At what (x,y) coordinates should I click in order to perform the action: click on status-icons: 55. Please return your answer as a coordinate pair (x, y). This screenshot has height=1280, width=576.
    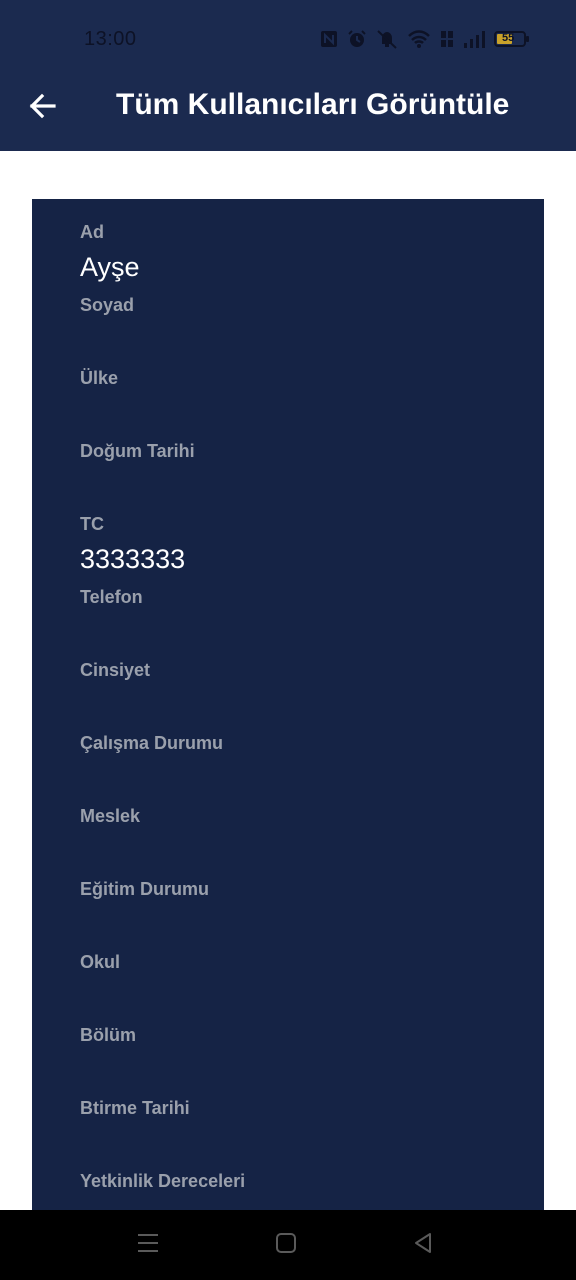
    Looking at the image, I should click on (425, 39).